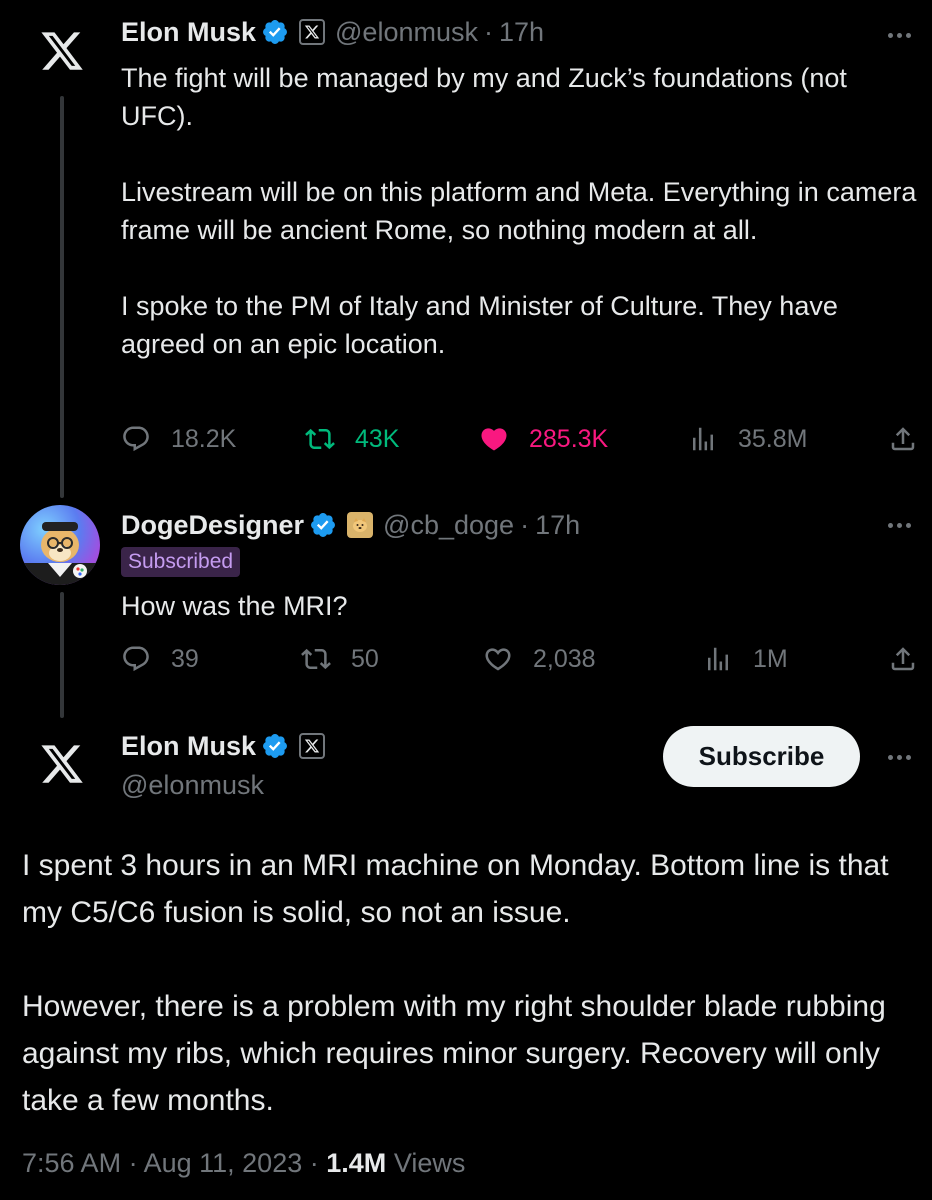  I want to click on subscribed-badge: Subscribed, so click(181, 562).